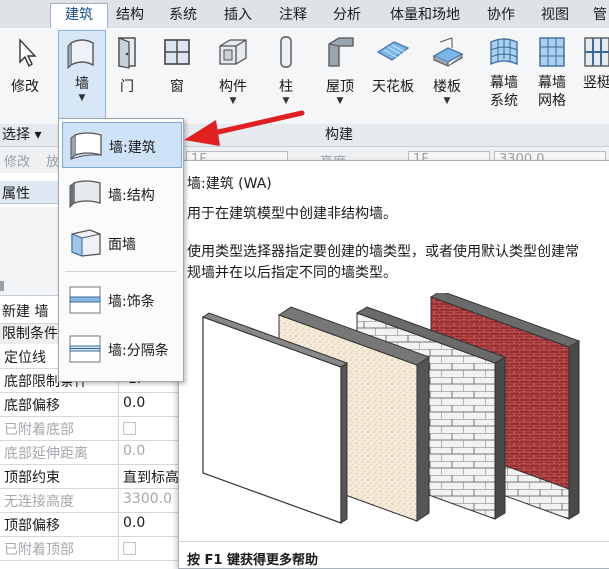 This screenshot has height=569, width=609. Describe the element at coordinates (129, 428) in the screenshot. I see `base-attached-checkbox` at that location.